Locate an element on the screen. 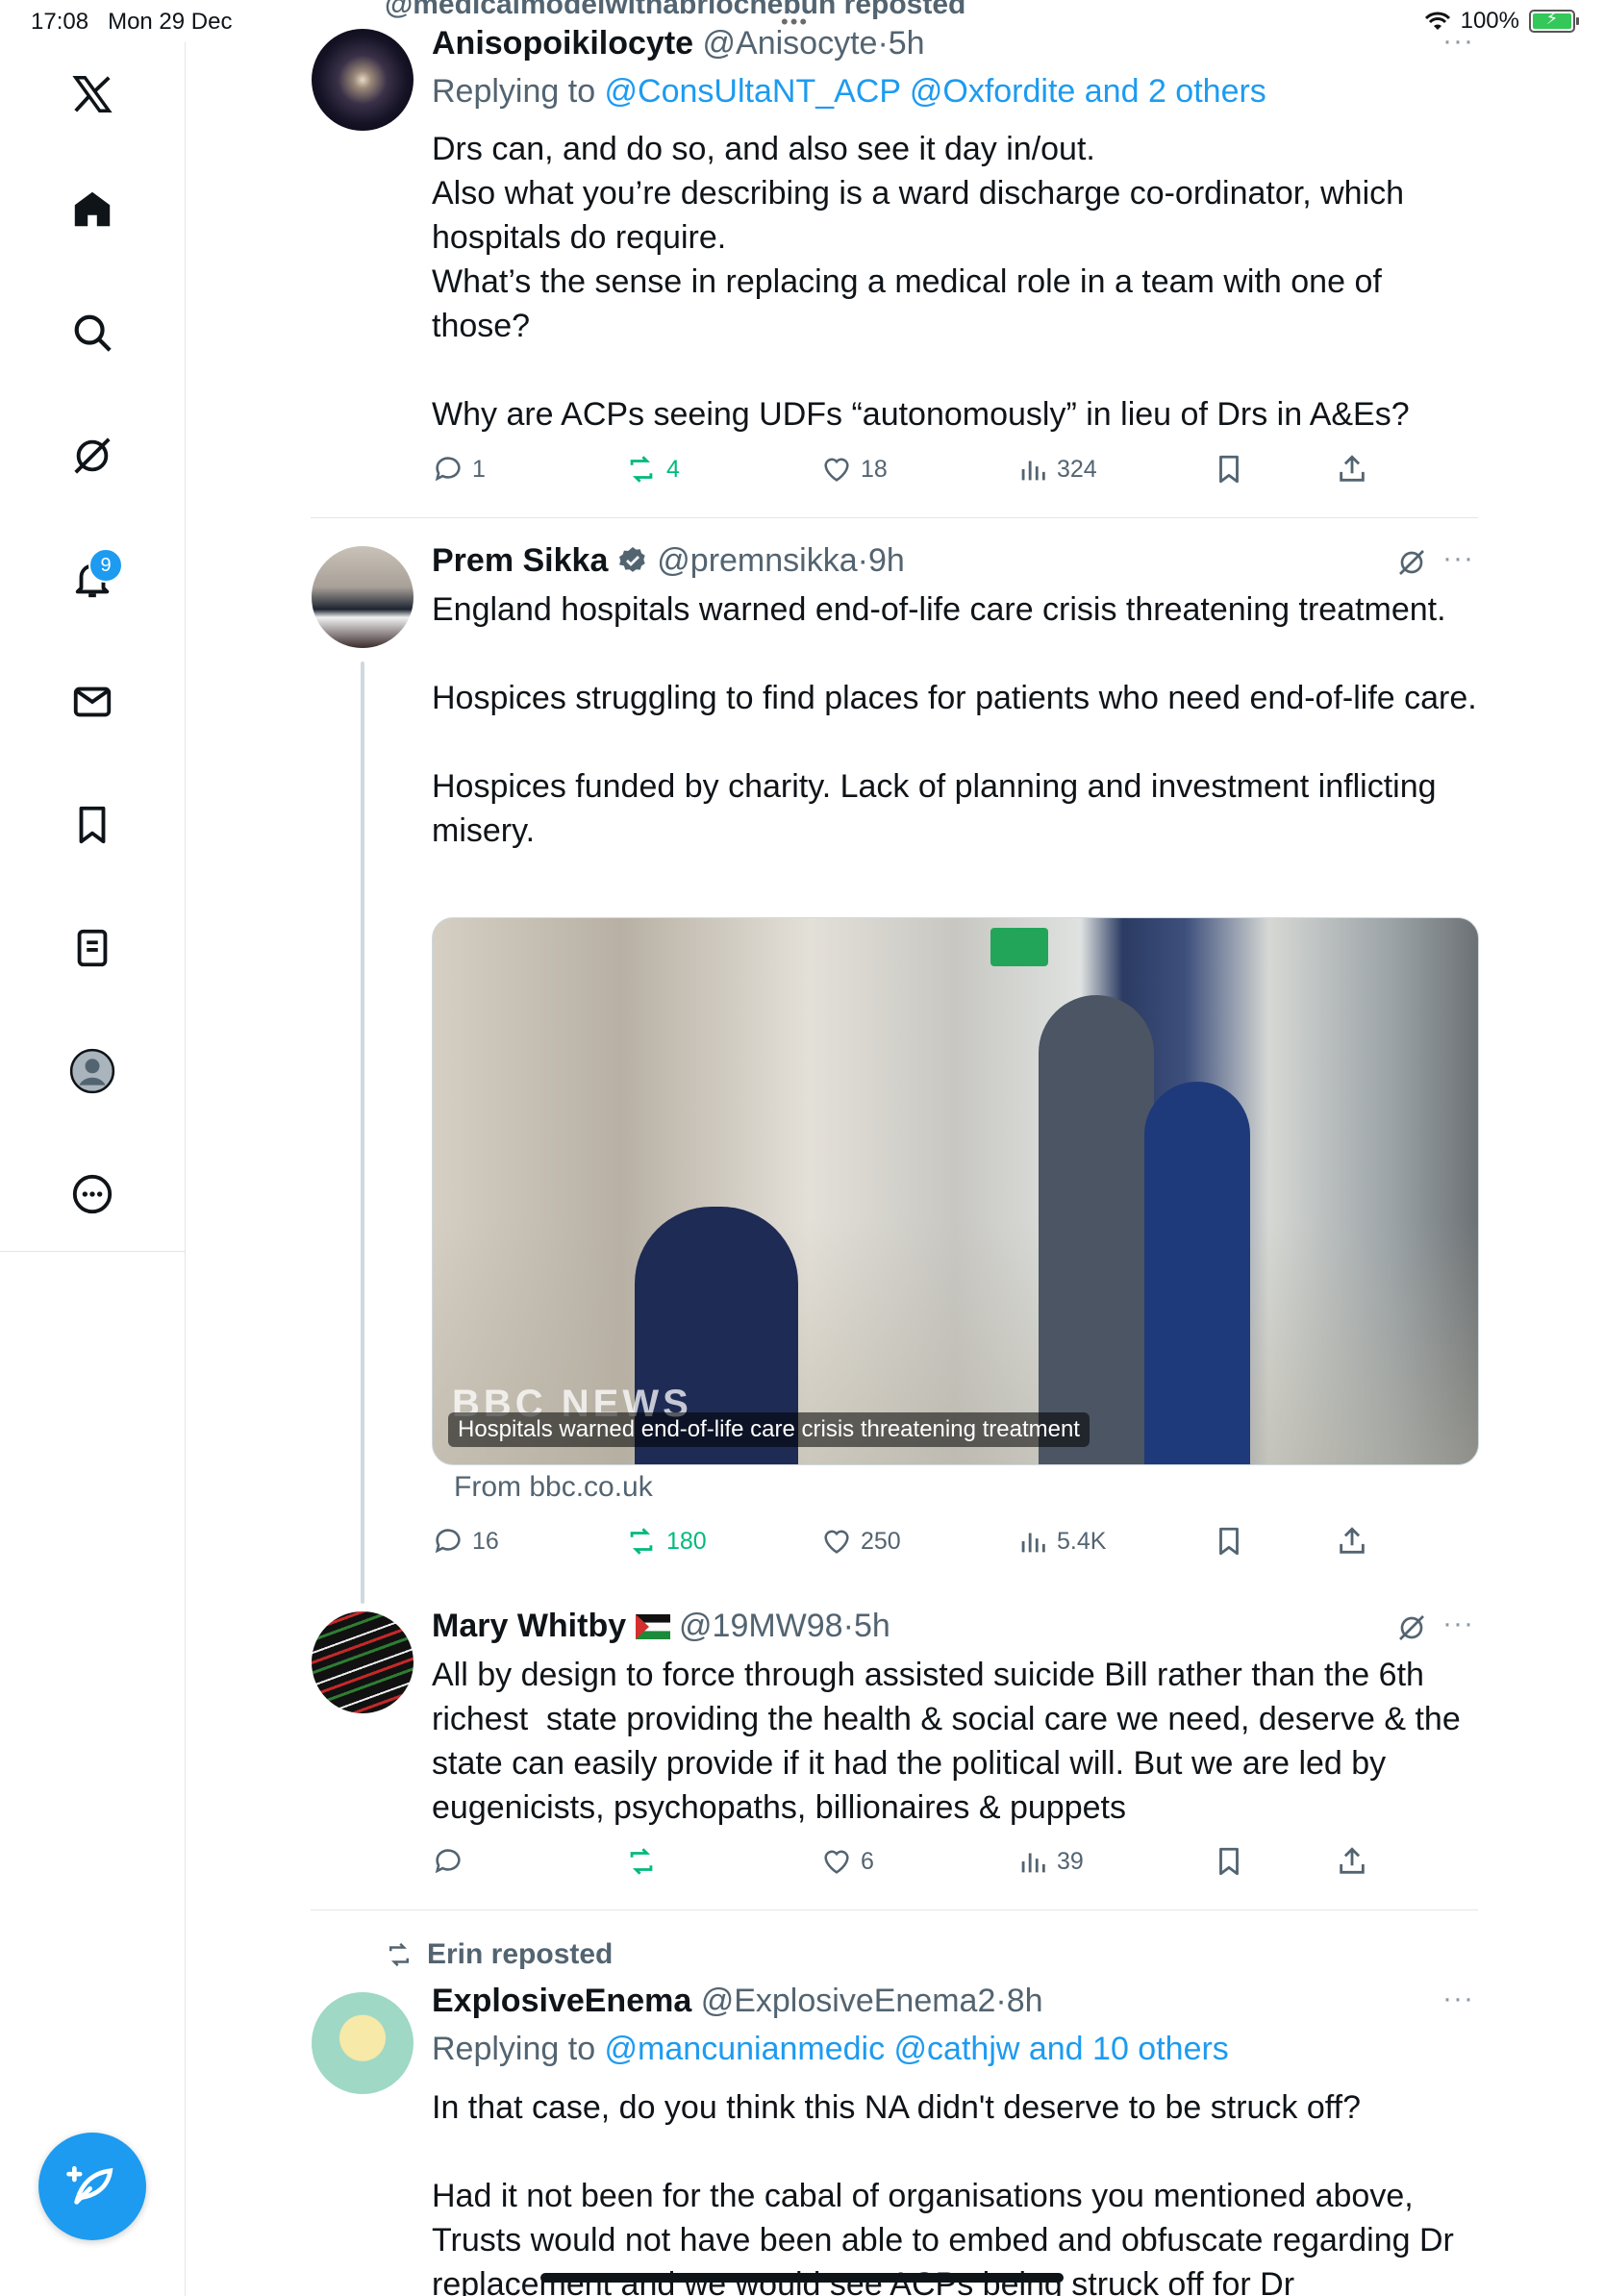  tweet-actions: 1 4 18 324 is located at coordinates (961, 472).